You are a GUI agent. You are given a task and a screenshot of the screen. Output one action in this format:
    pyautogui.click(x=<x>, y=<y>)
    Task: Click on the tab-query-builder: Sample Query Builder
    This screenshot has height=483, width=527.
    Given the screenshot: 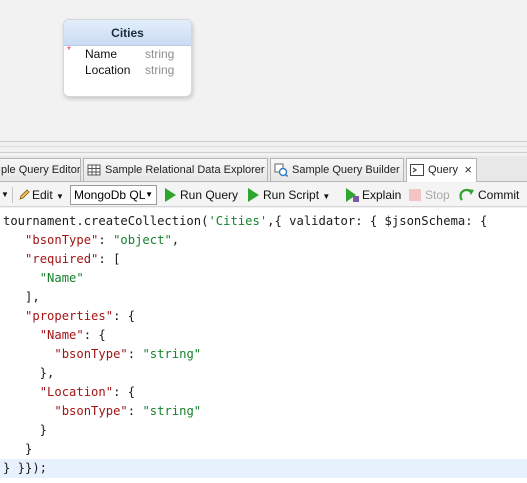 What is the action you would take?
    pyautogui.click(x=337, y=169)
    